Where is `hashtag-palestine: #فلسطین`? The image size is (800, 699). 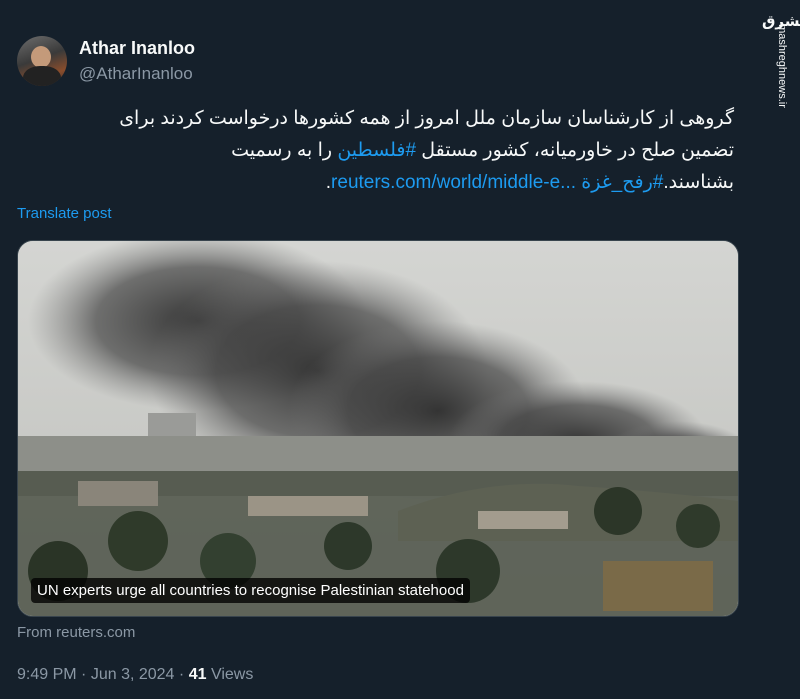 hashtag-palestine: #فلسطین is located at coordinates (376, 150).